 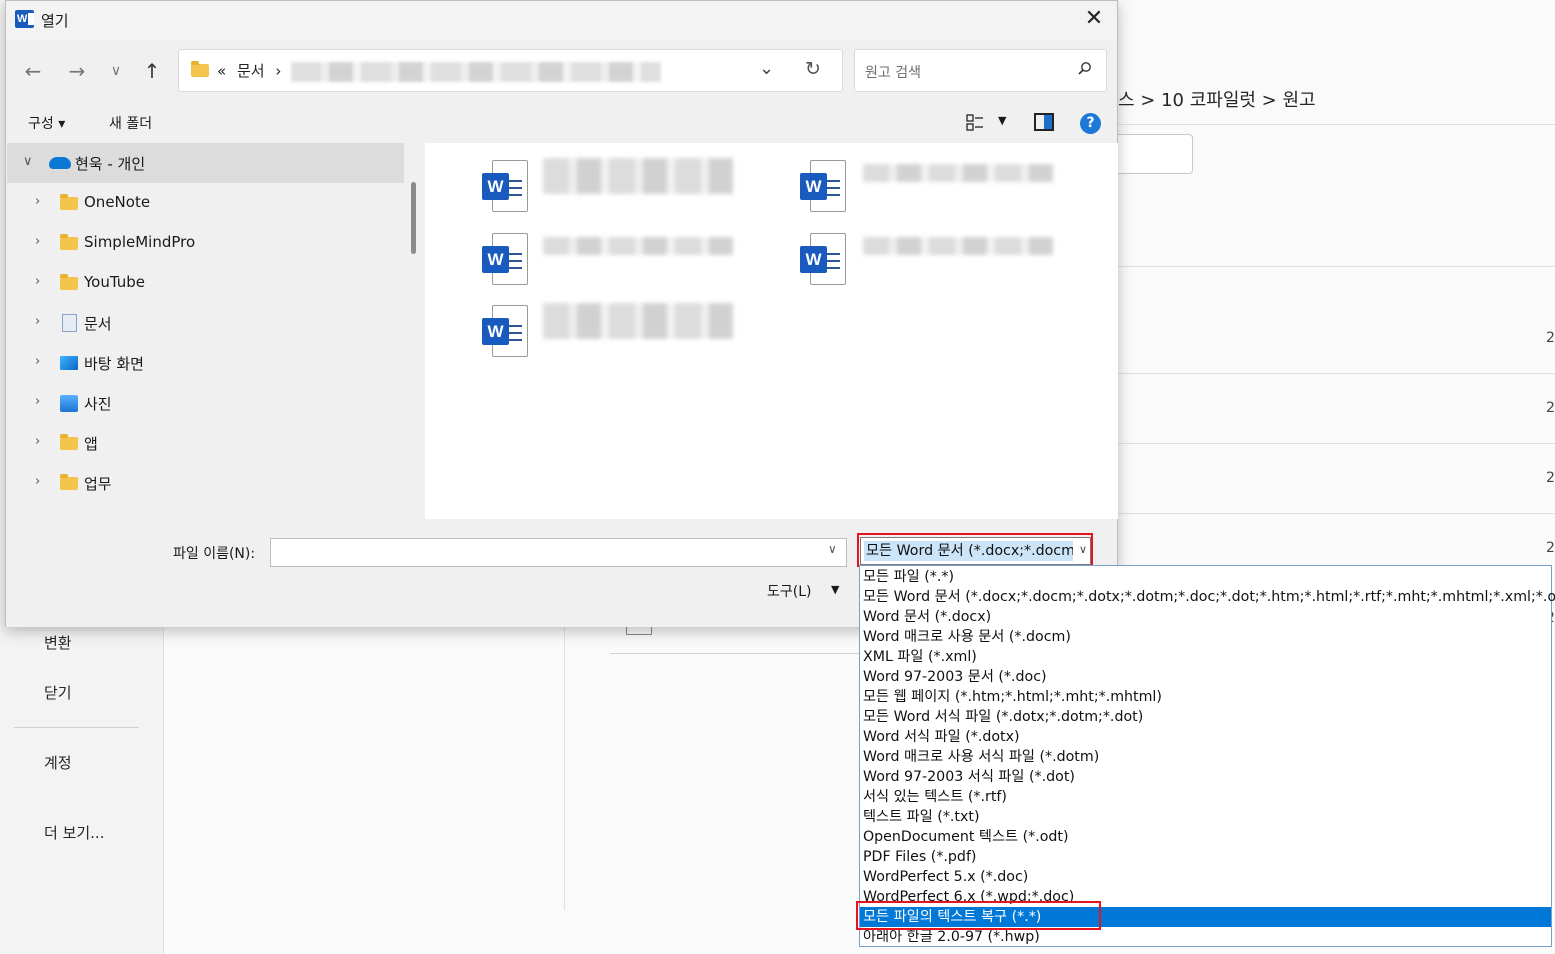 What do you see at coordinates (893, 72) in the screenshot?
I see `search-input: 원고 검색` at bounding box center [893, 72].